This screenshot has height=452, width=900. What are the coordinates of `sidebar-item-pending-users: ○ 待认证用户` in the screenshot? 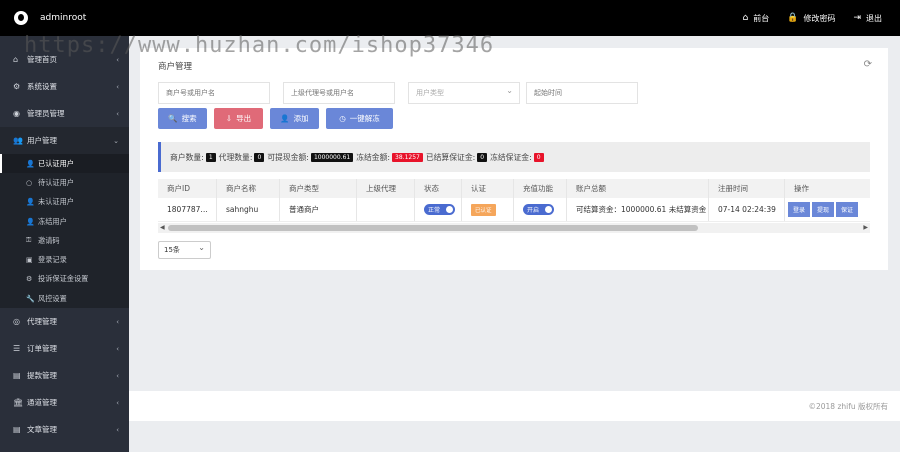 It's located at (64, 182).